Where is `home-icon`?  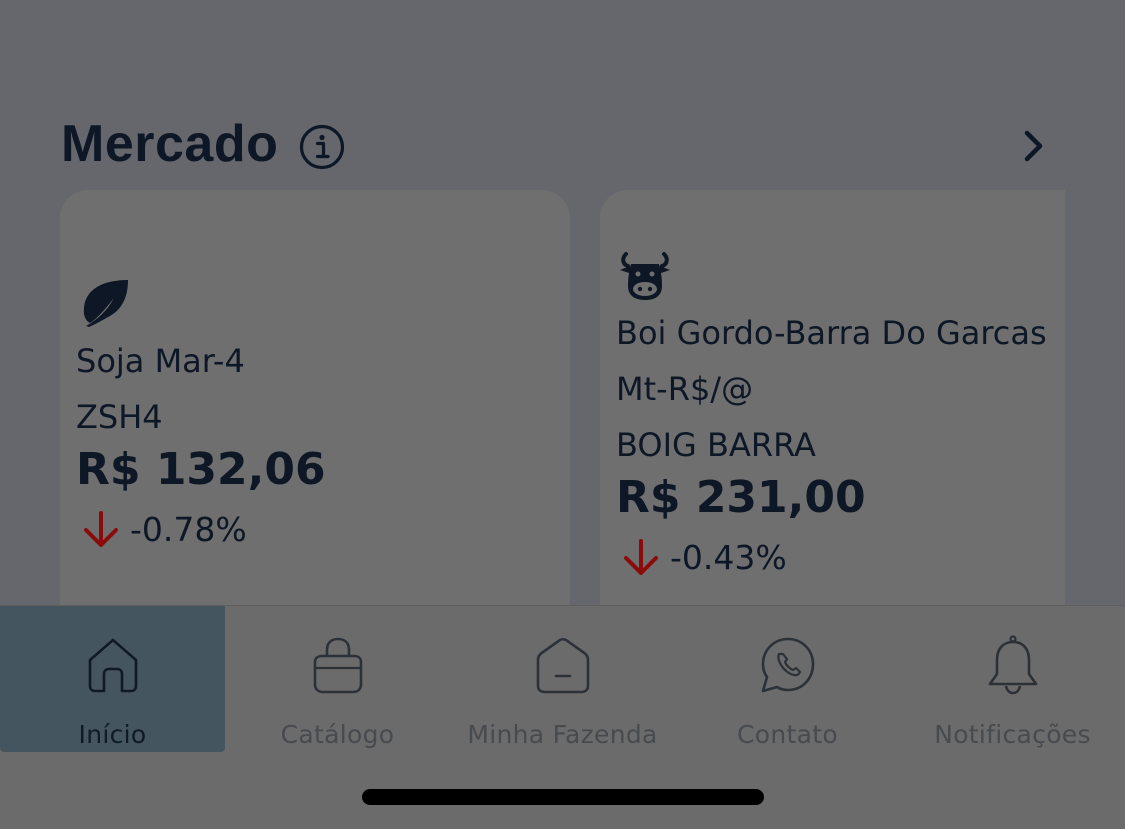
home-icon is located at coordinates (113, 665).